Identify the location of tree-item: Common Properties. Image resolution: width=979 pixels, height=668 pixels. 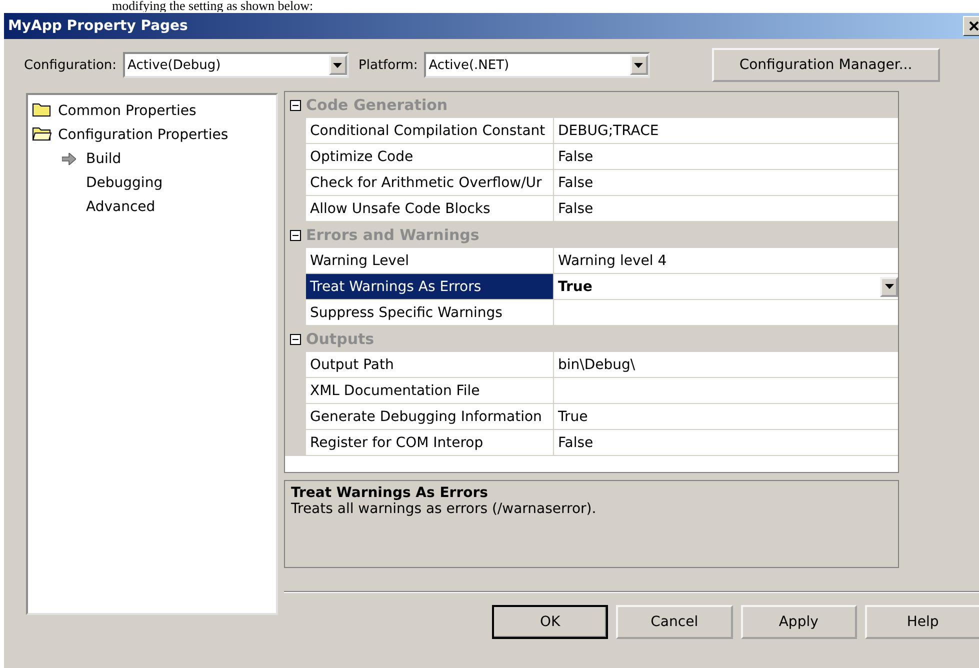
(127, 111).